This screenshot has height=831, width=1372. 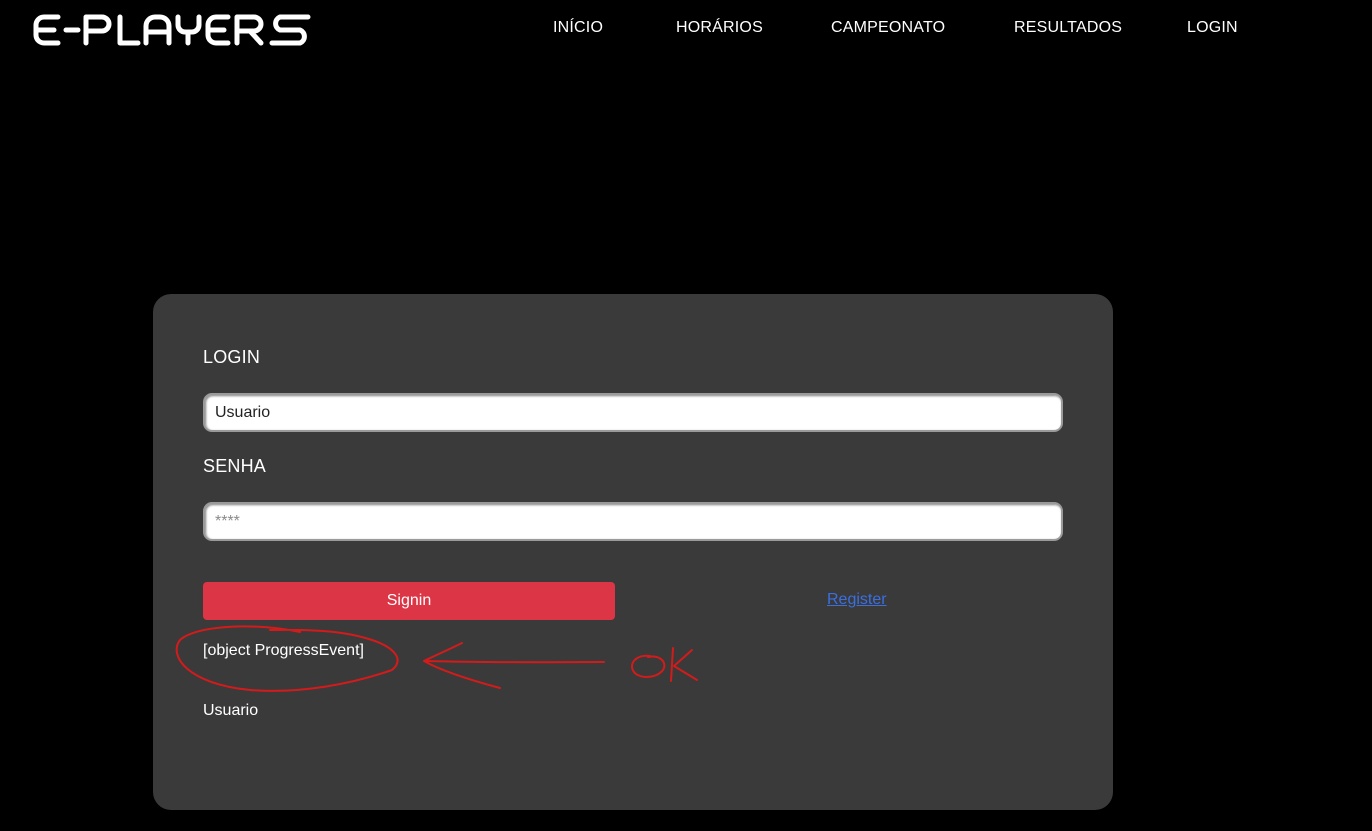 I want to click on password-label: SENHA, so click(x=235, y=466).